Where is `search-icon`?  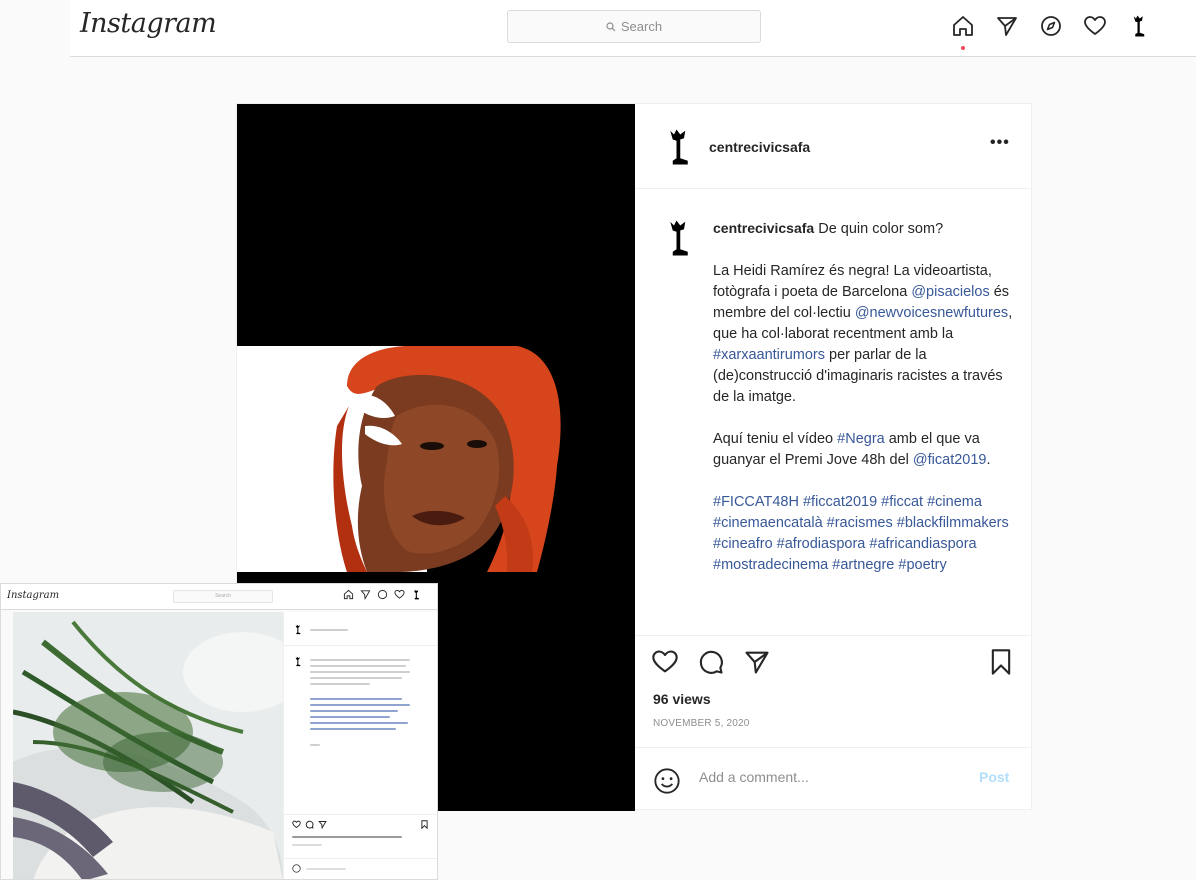
search-icon is located at coordinates (611, 26).